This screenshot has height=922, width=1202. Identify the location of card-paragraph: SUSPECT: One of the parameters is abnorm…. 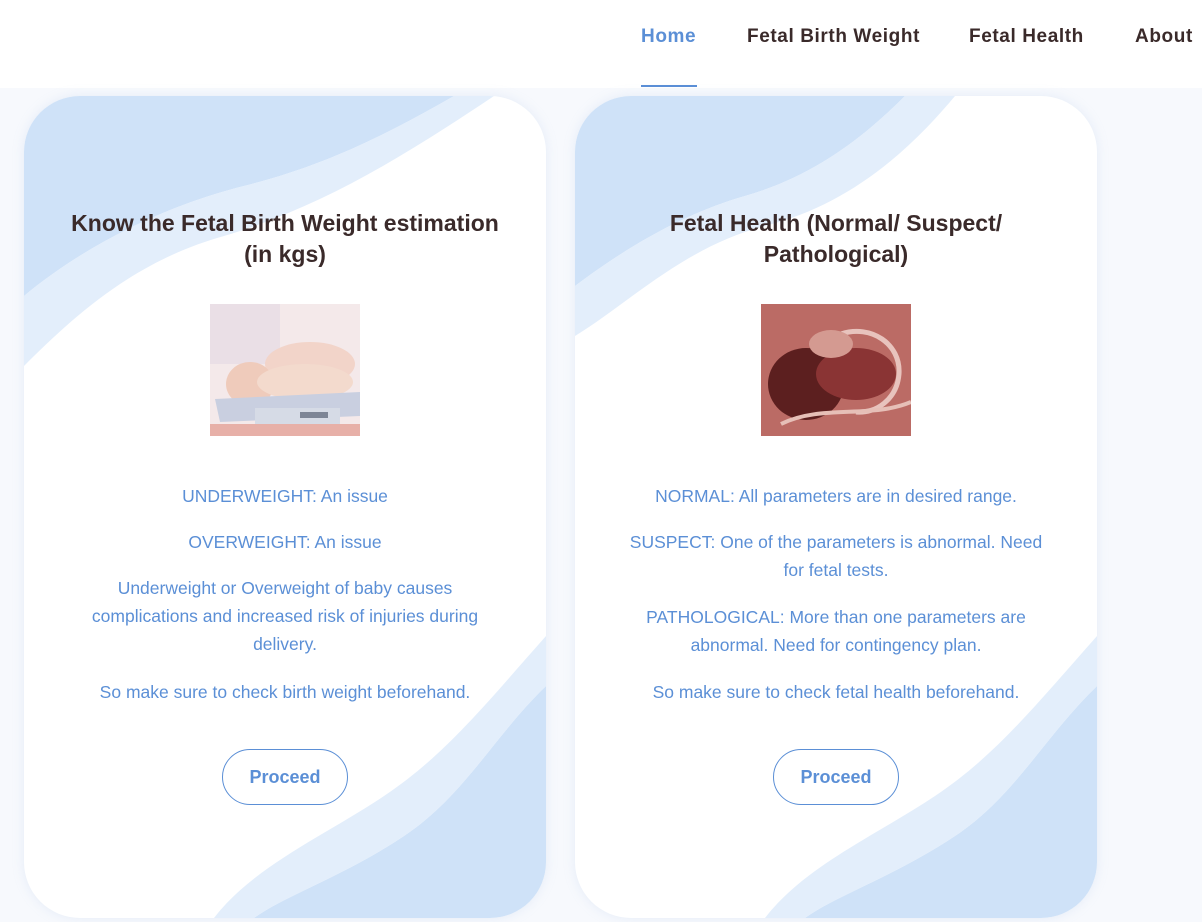
(836, 556).